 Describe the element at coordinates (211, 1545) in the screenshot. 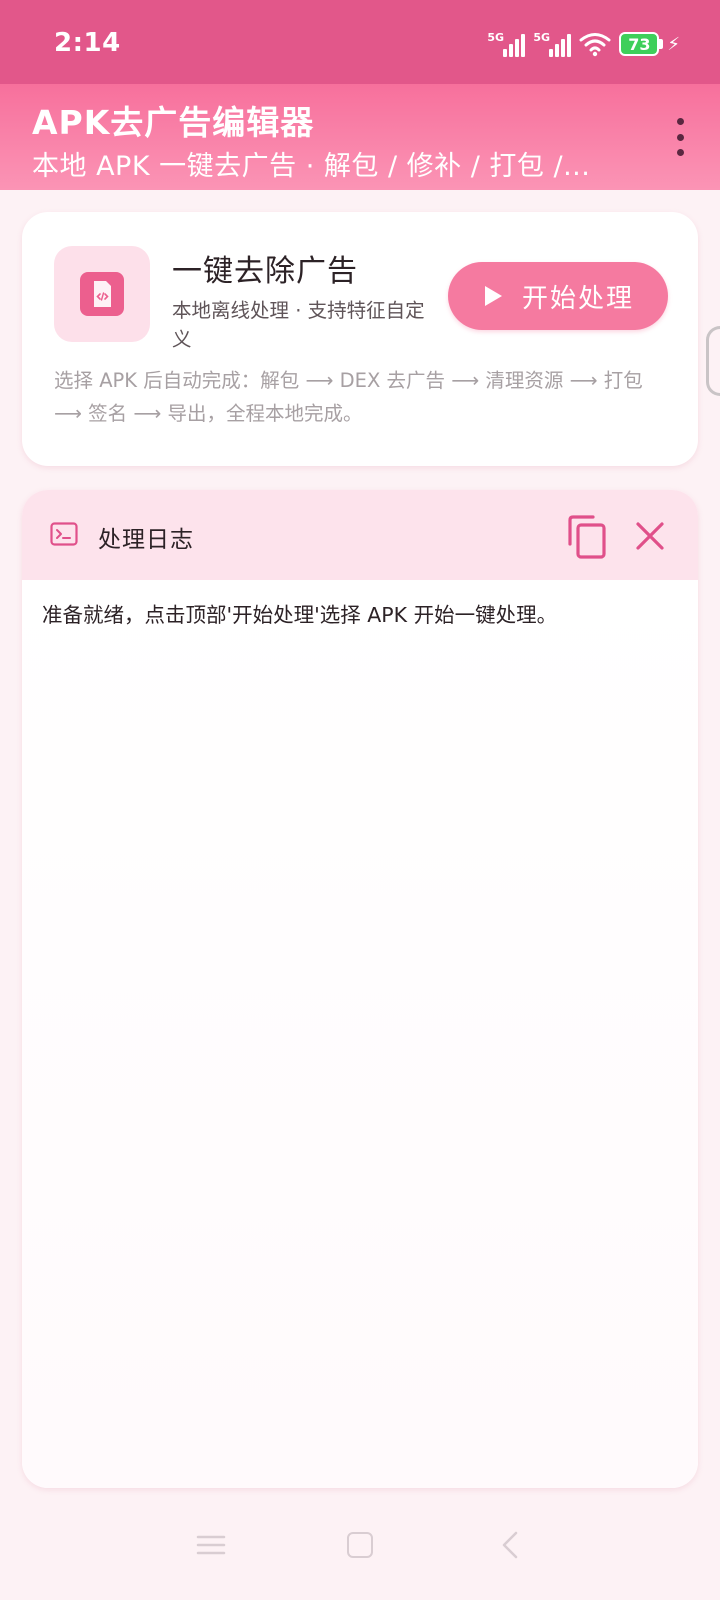

I see `menu-icon` at that location.